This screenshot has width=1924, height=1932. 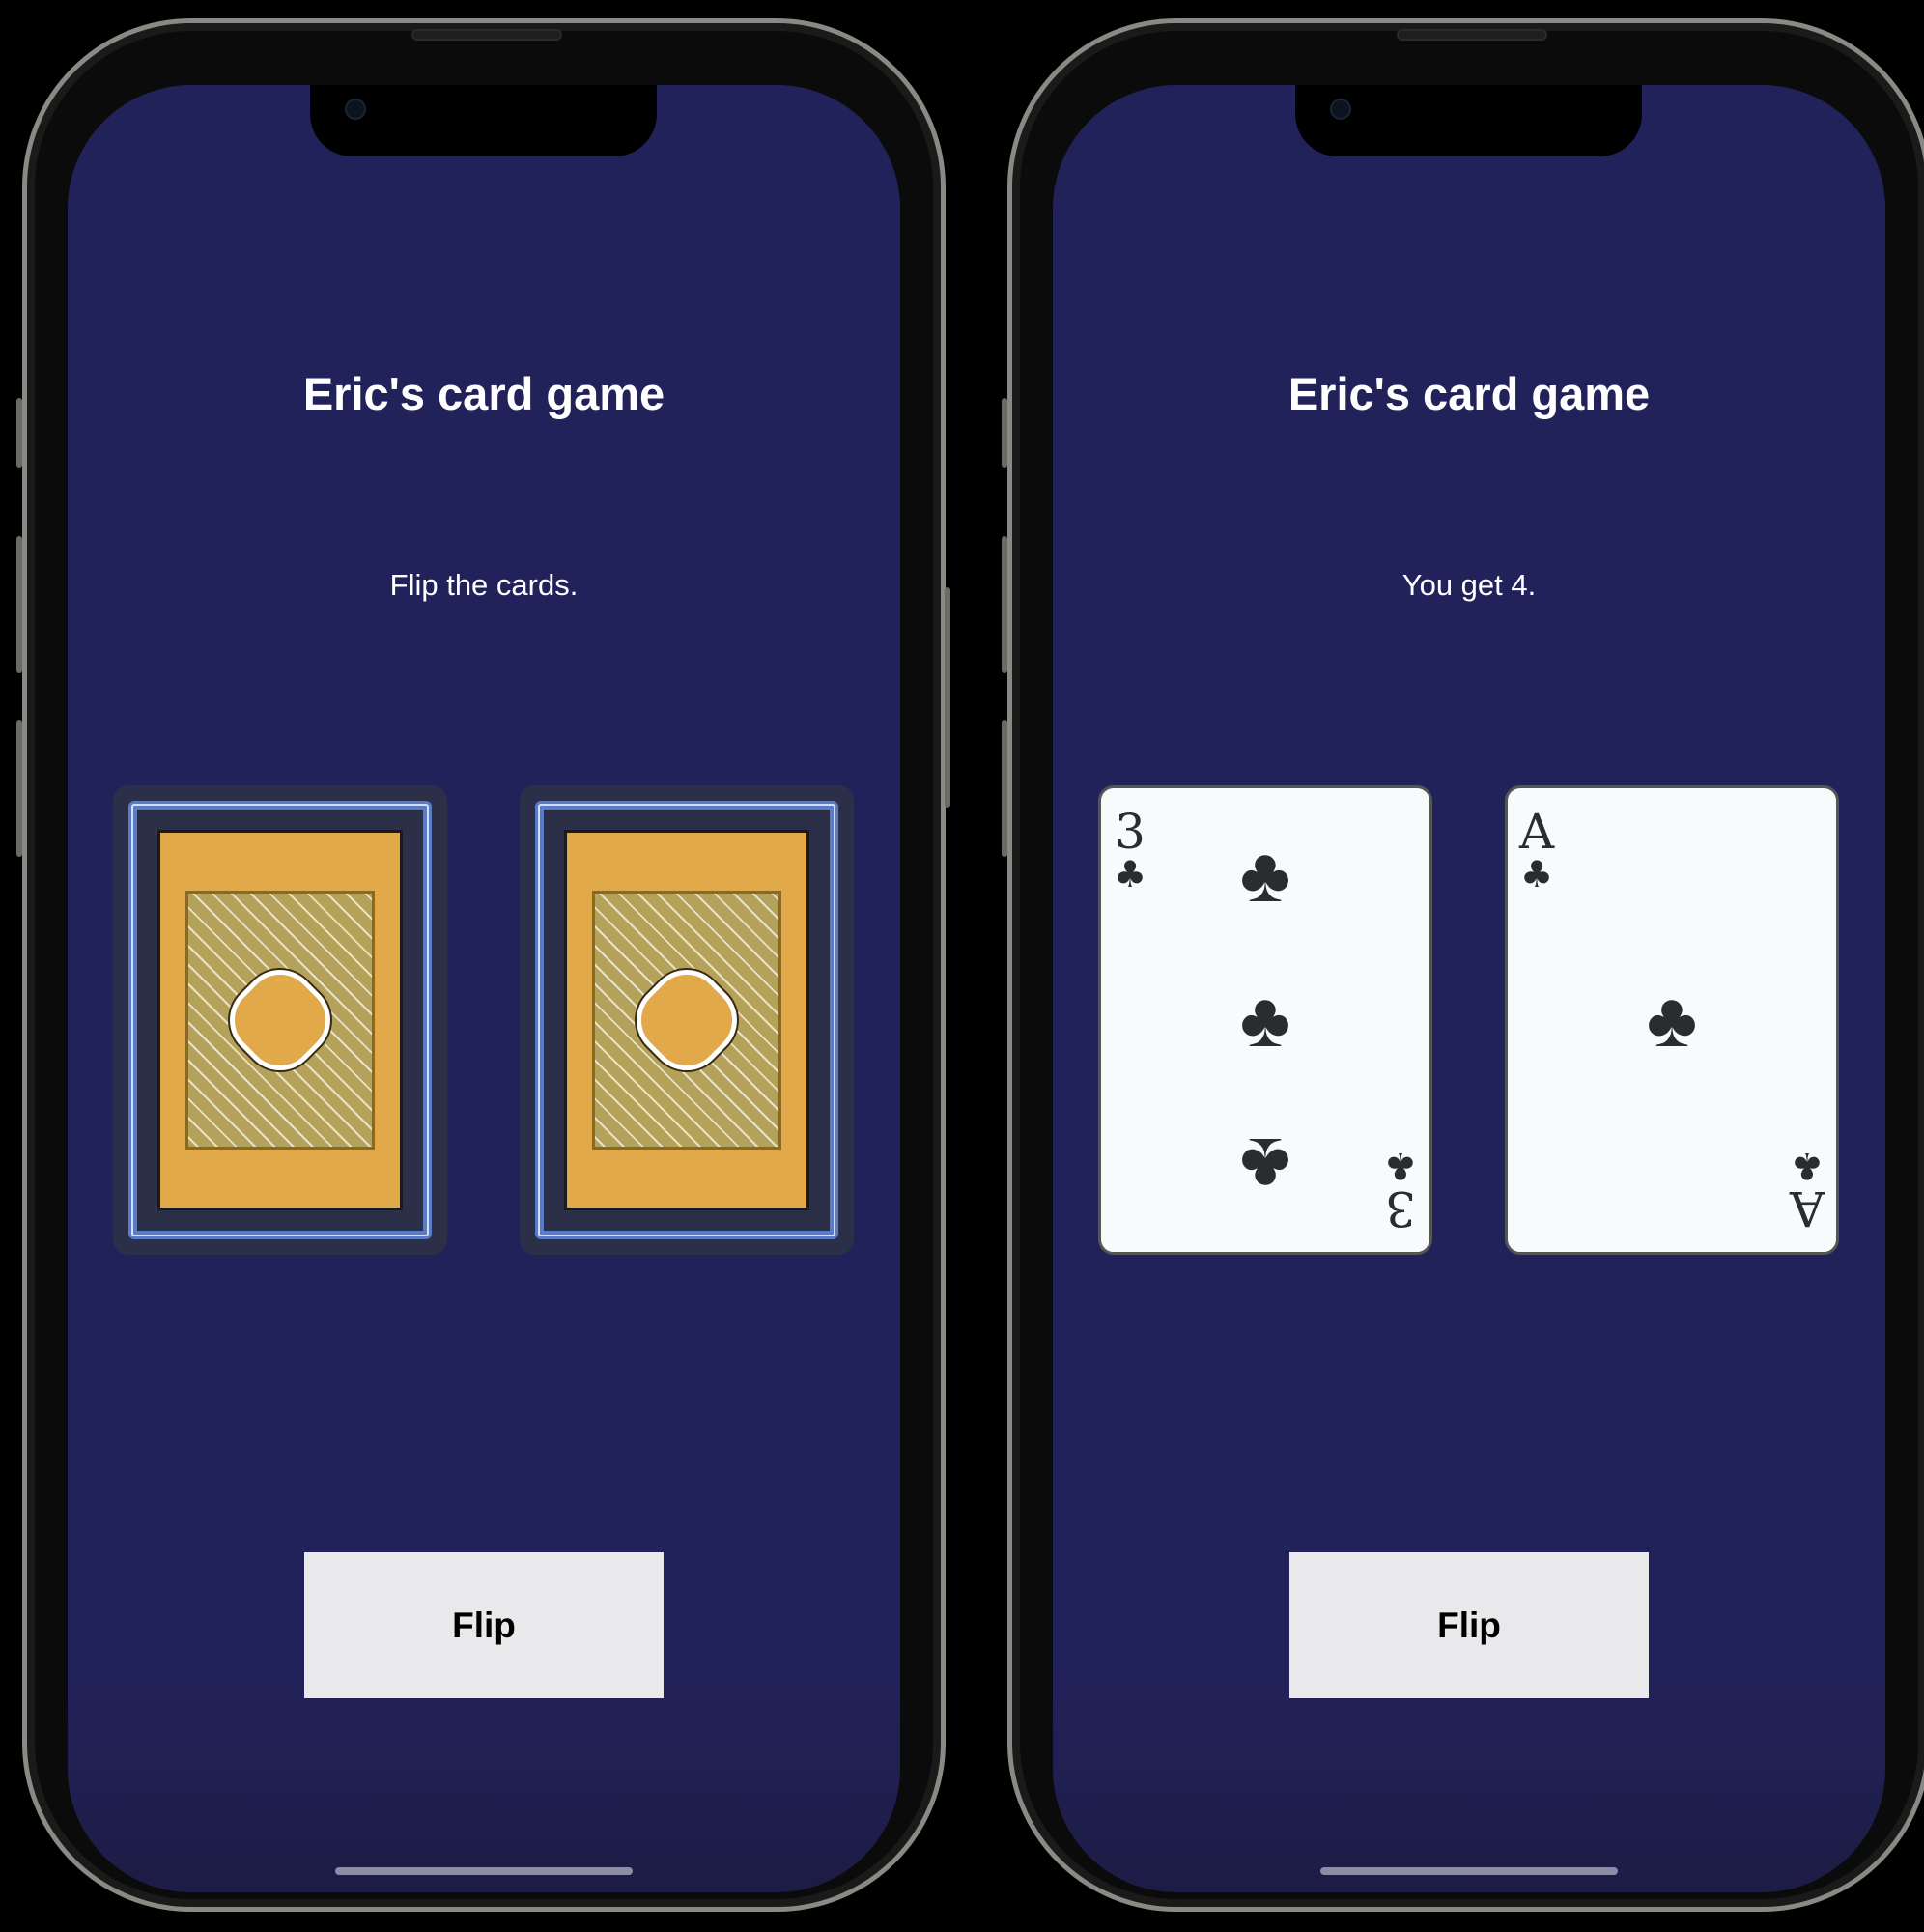 I want to click on card-back-left, so click(x=280, y=1020).